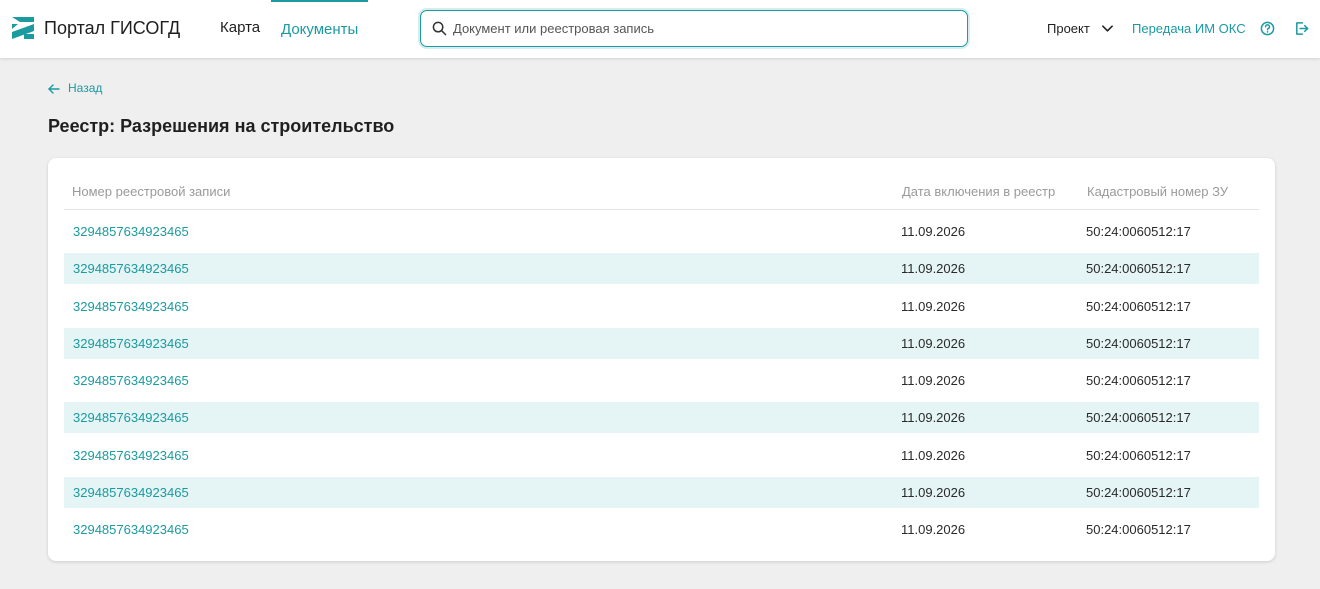  Describe the element at coordinates (1158, 191) in the screenshot. I see `column-header-cadastral-number: Кадастровый номер ЗУ` at that location.